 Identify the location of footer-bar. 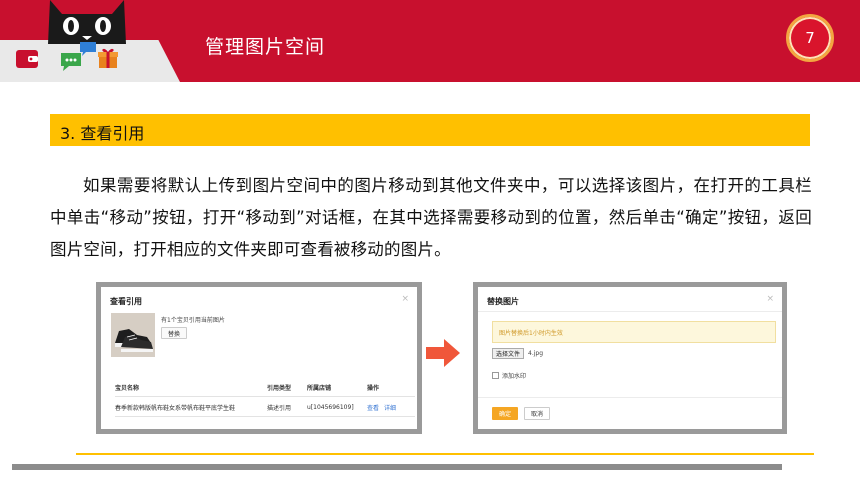
(397, 467).